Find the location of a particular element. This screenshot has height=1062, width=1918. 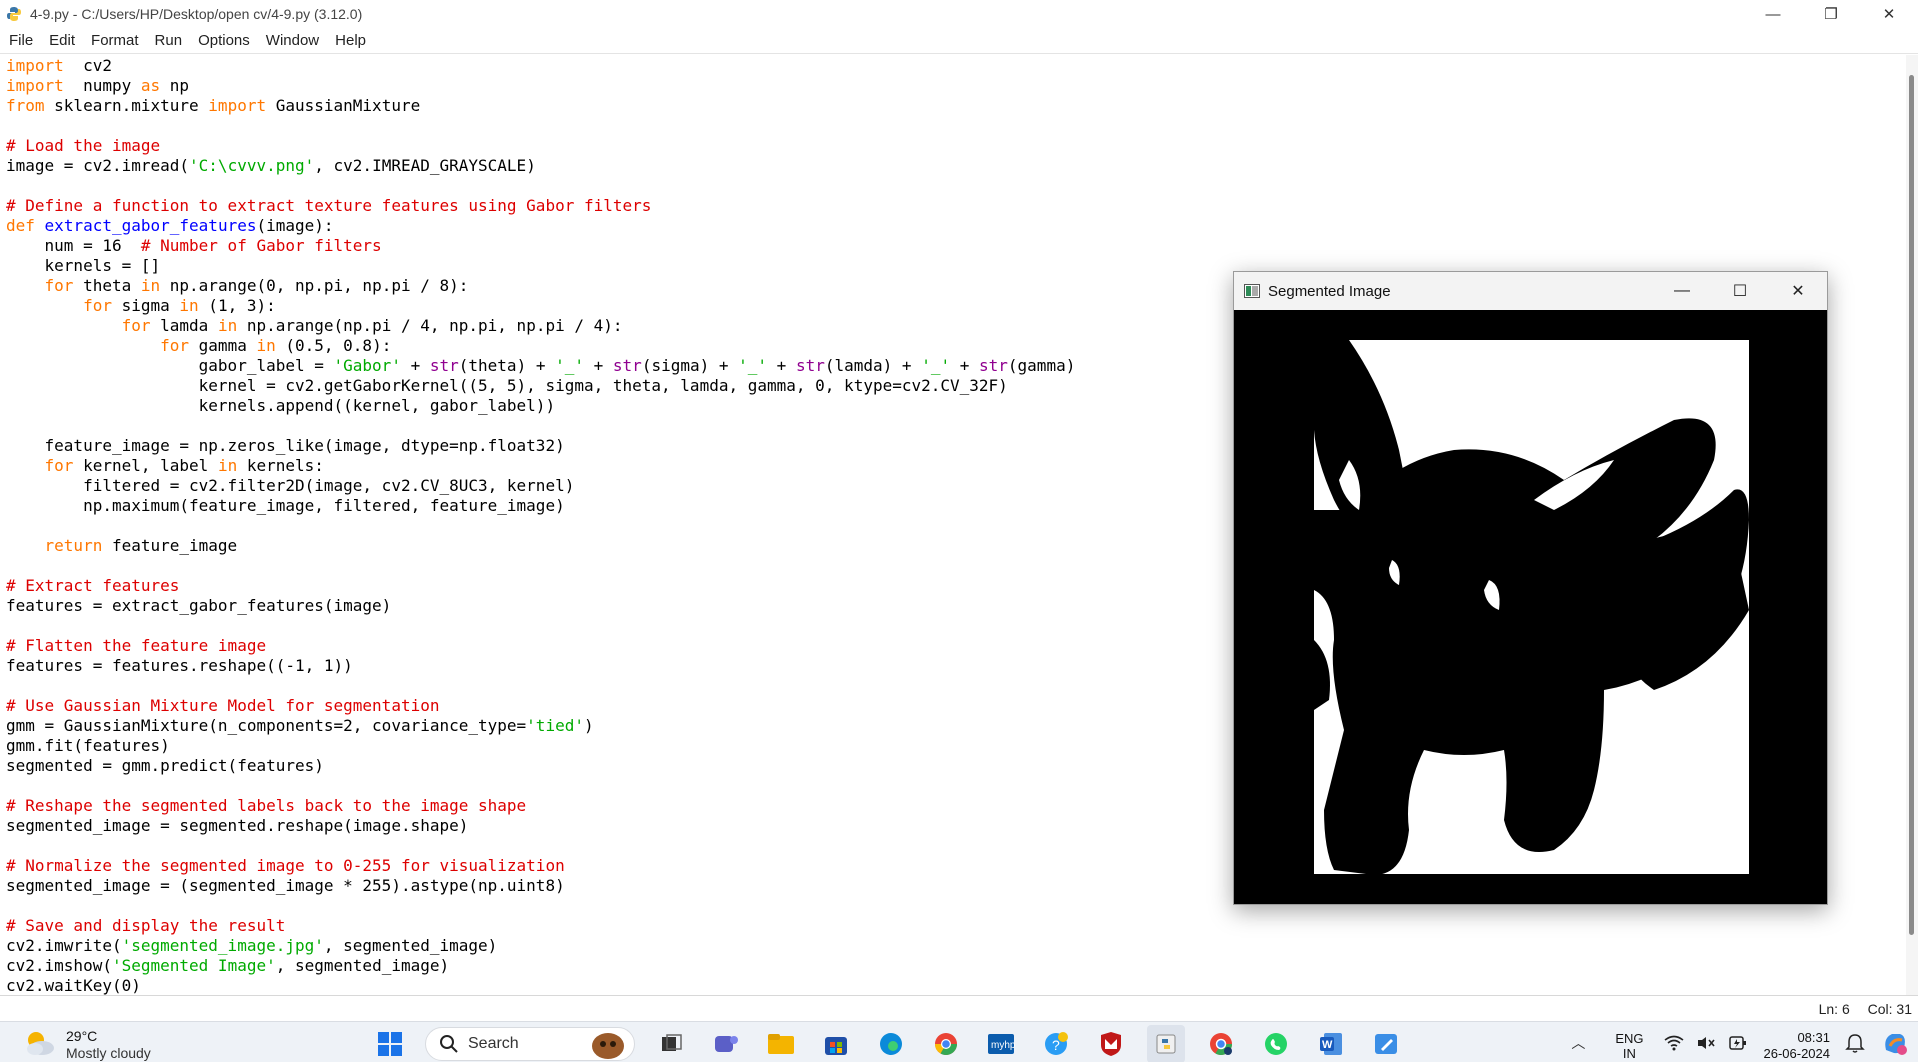

chrome-profile-icon is located at coordinates (1221, 1043).